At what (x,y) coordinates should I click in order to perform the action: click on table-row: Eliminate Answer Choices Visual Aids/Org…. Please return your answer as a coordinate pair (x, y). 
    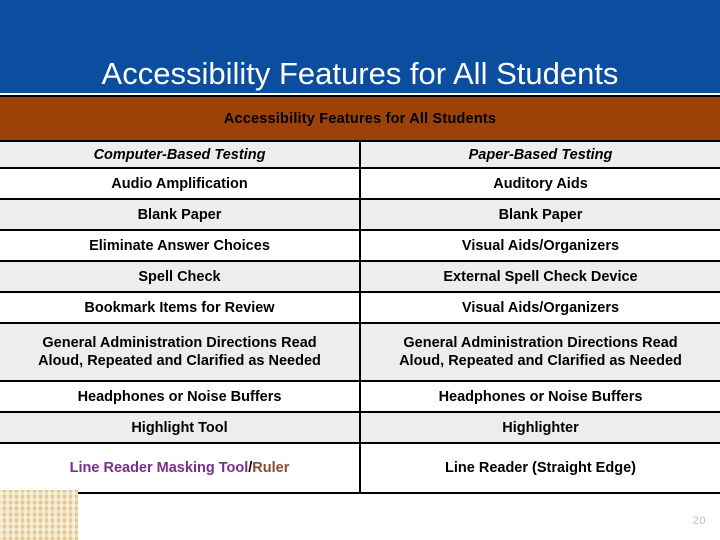
    Looking at the image, I should click on (360, 245).